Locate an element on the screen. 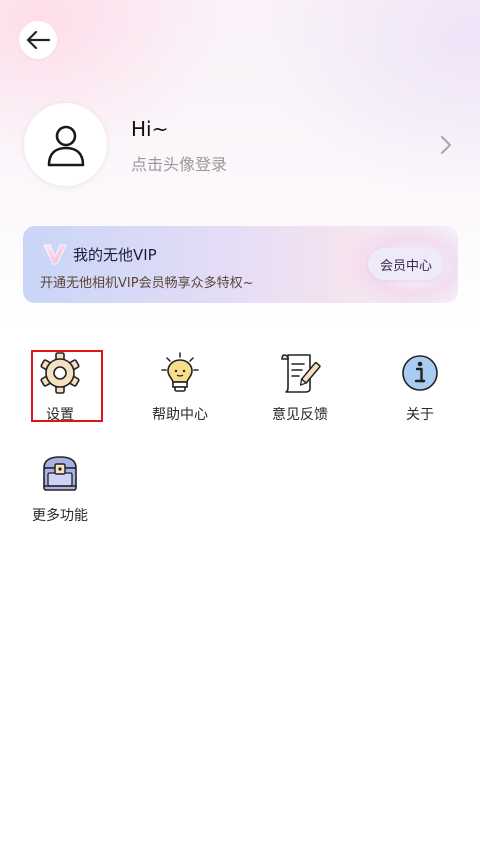 This screenshot has height=853, width=480. menu-label-help-center: 帮助中心 is located at coordinates (180, 415).